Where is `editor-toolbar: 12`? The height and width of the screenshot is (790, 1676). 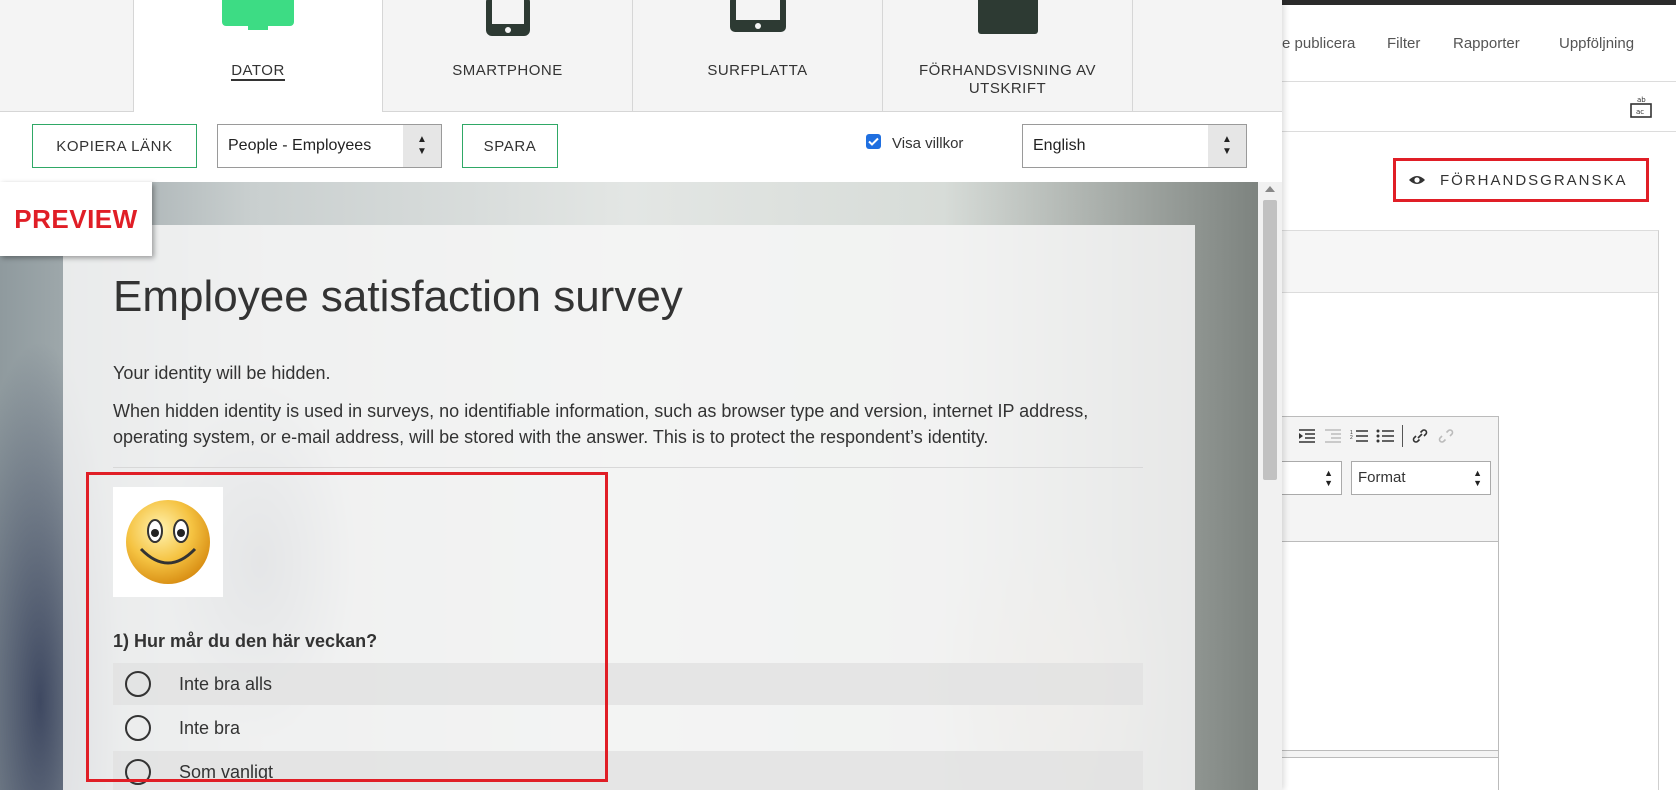 editor-toolbar: 12 is located at coordinates (1390, 436).